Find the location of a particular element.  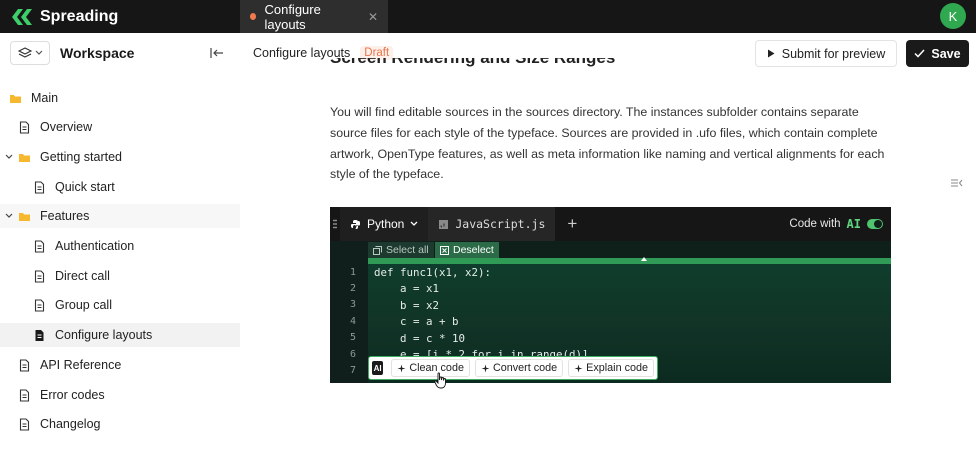

select-all-icon is located at coordinates (377, 250).